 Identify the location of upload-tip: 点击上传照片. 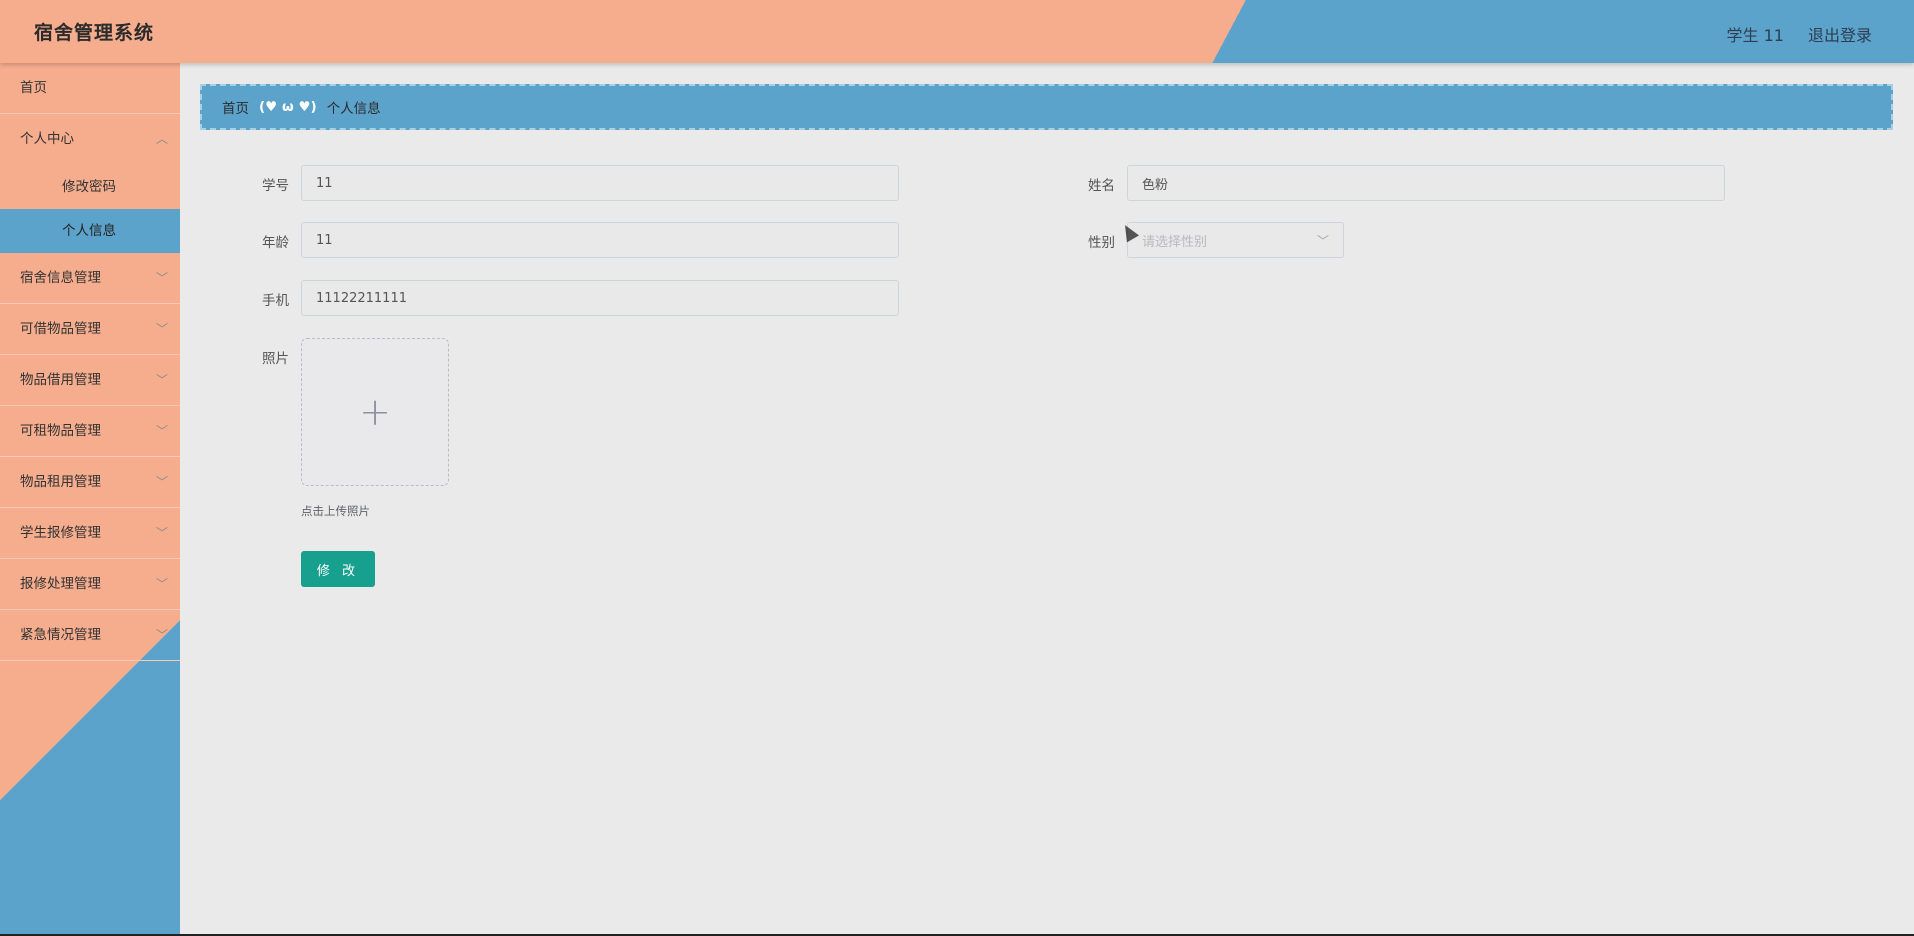
(335, 511).